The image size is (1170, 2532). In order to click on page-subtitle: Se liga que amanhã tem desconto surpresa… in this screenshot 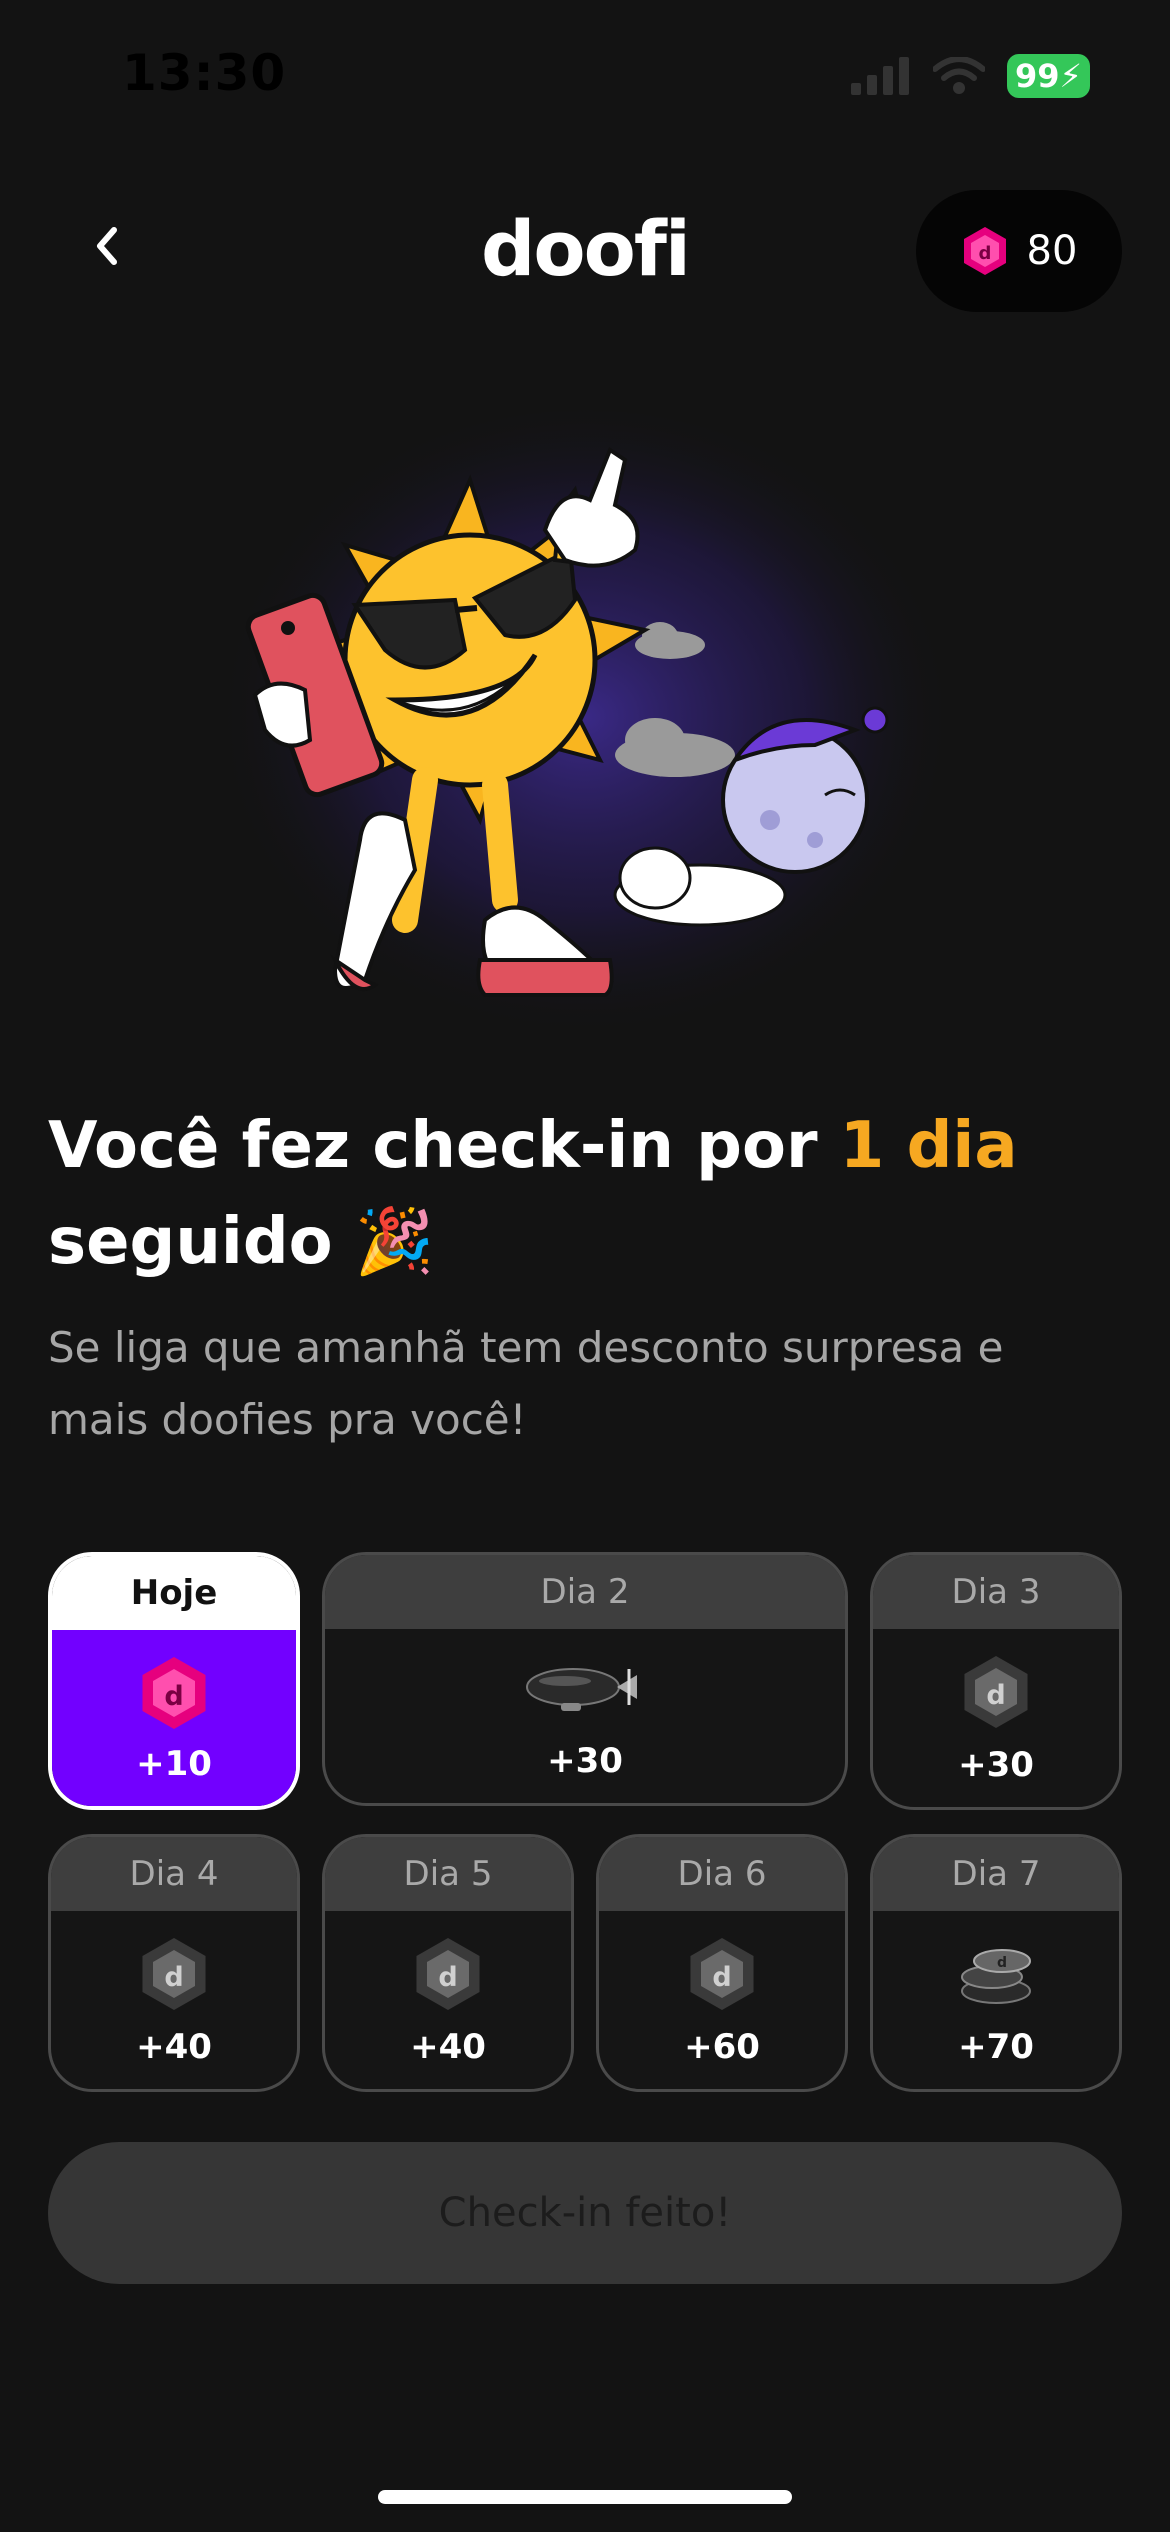, I will do `click(526, 1383)`.